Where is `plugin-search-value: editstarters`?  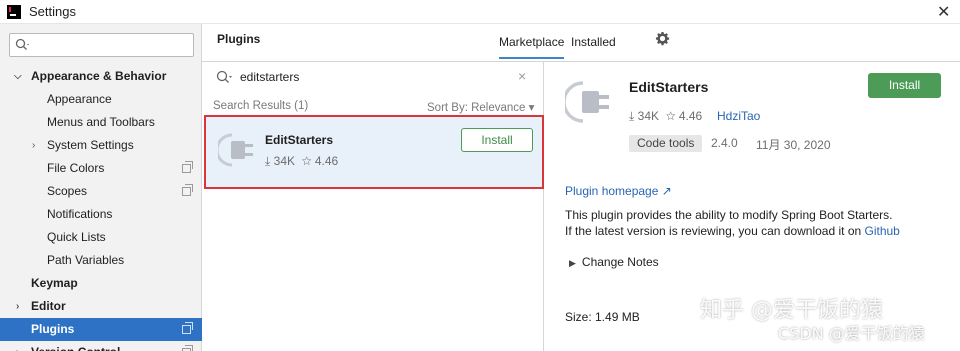 plugin-search-value: editstarters is located at coordinates (270, 77).